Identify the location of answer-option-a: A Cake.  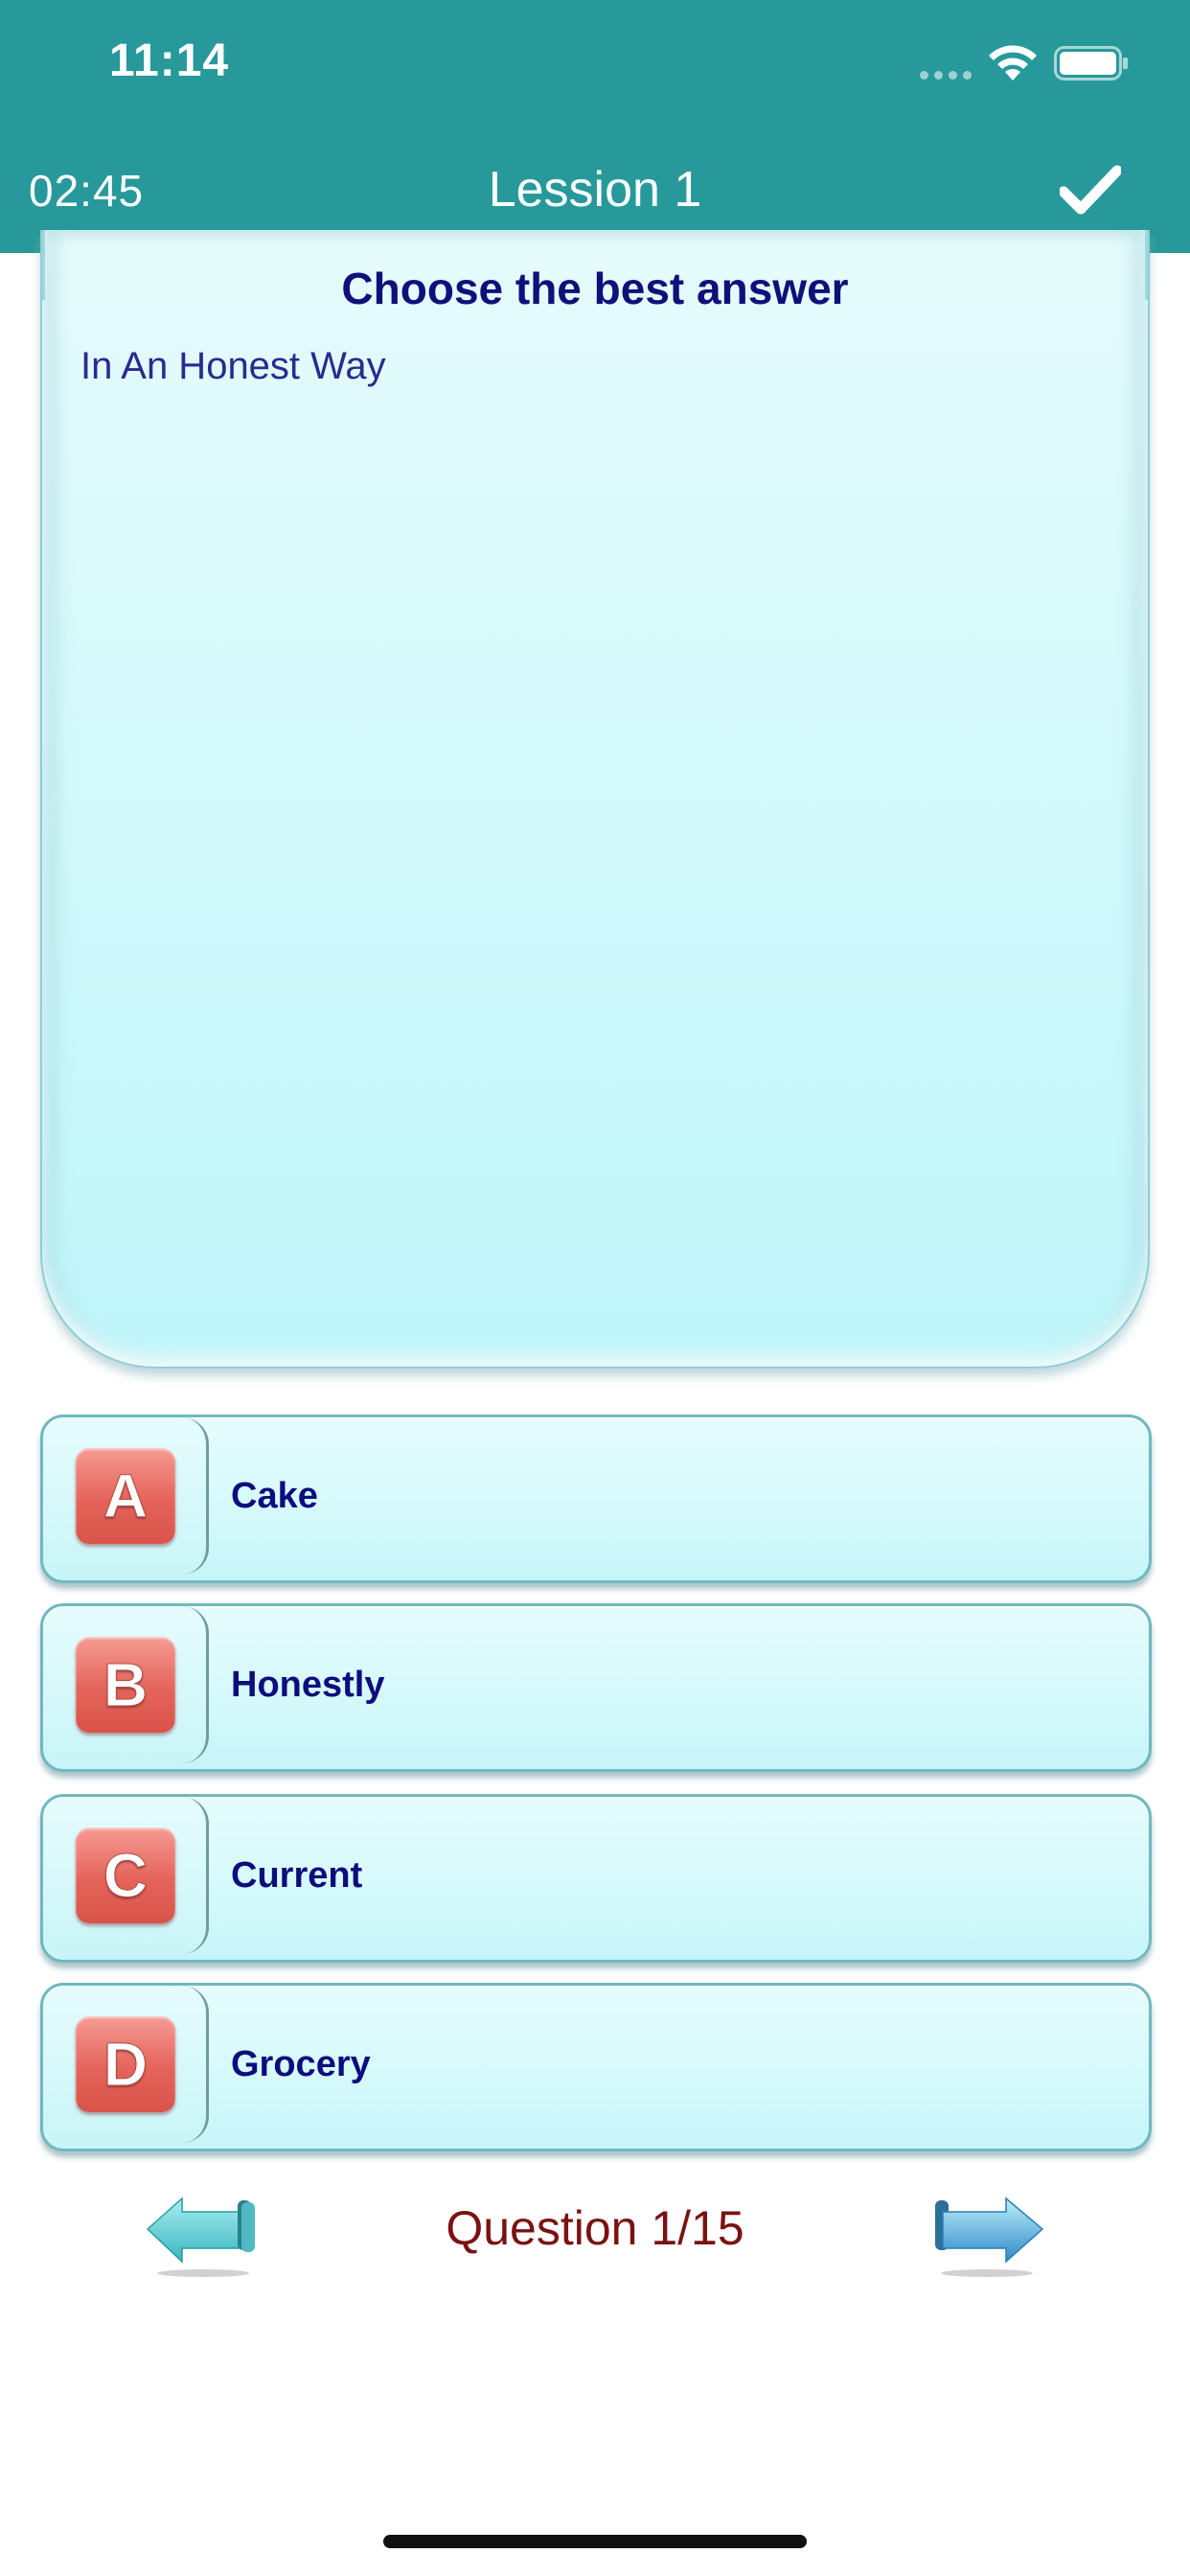
(596, 1498).